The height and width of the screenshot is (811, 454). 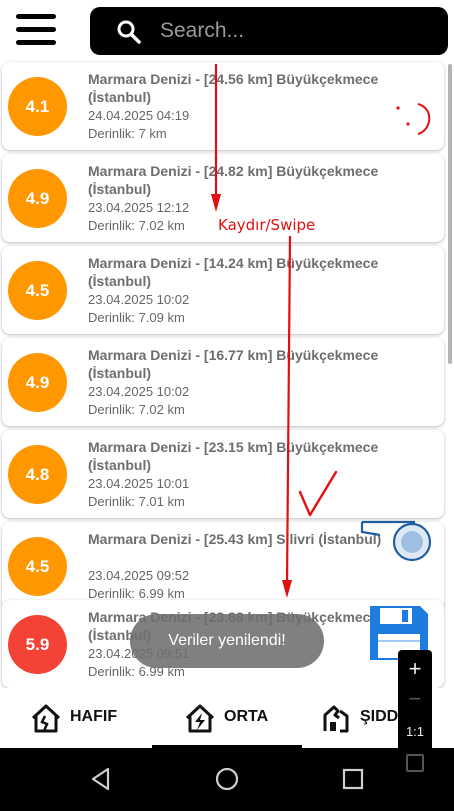 What do you see at coordinates (136, 317) in the screenshot?
I see `quake-depth: Derinlik: 7.09 km` at bounding box center [136, 317].